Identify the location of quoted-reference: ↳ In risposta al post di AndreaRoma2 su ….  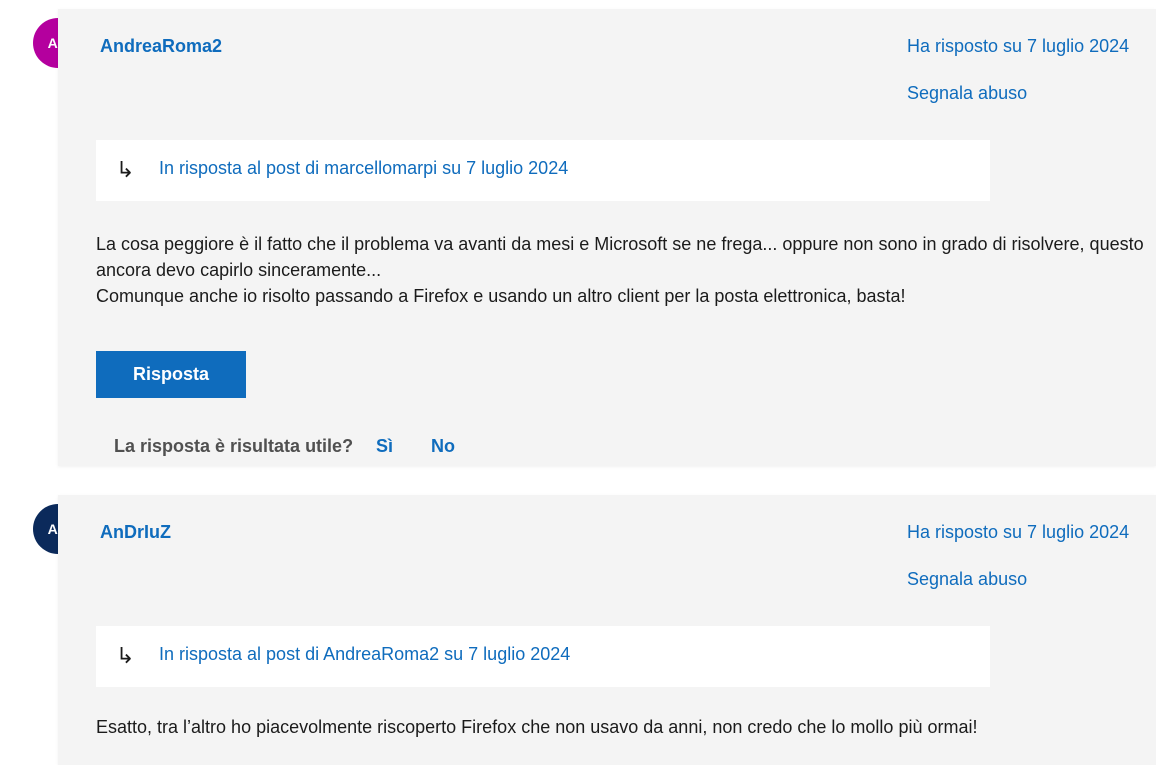
(543, 656).